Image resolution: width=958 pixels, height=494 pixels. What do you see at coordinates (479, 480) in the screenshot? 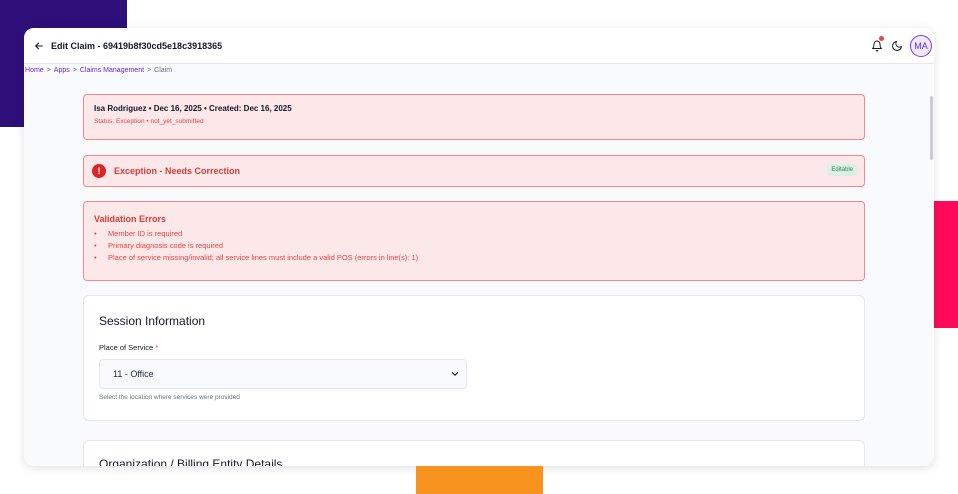
I see `decorative-orange-block` at bounding box center [479, 480].